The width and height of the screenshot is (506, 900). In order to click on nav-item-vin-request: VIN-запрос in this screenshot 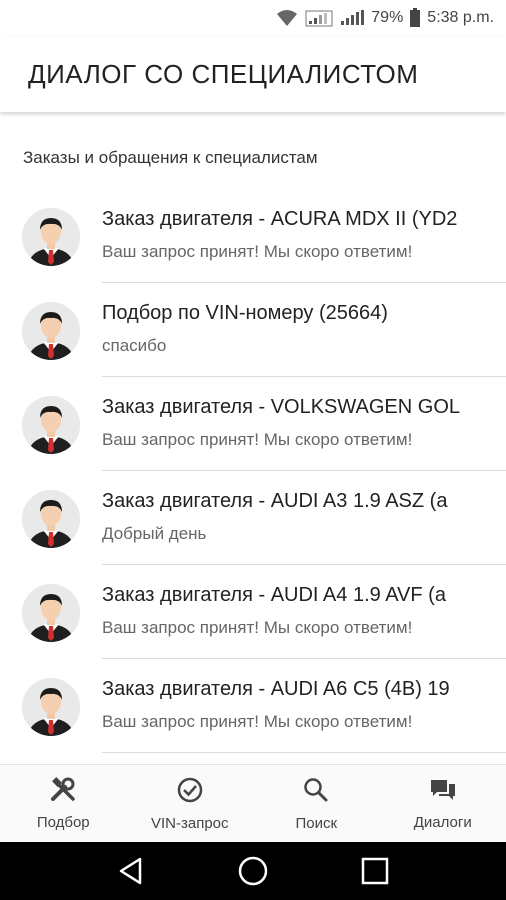, I will do `click(190, 803)`.